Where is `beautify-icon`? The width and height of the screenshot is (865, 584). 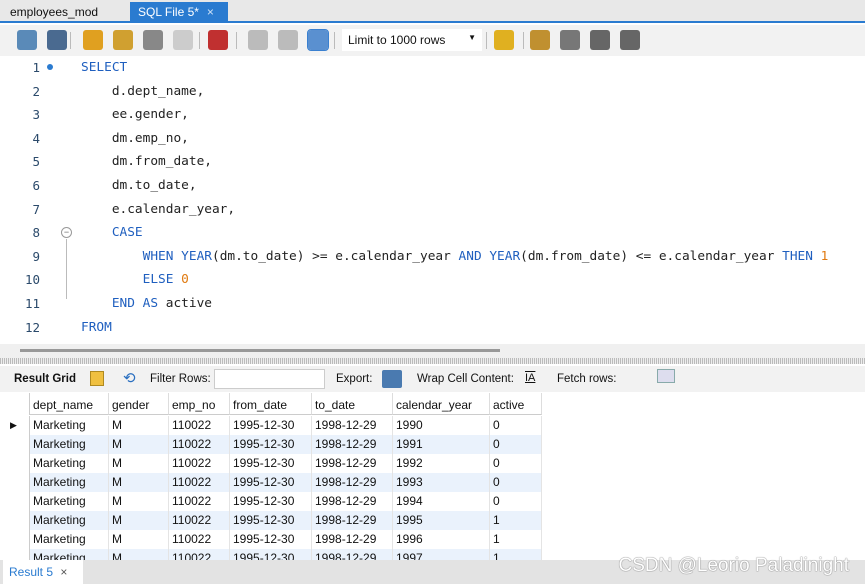 beautify-icon is located at coordinates (540, 40).